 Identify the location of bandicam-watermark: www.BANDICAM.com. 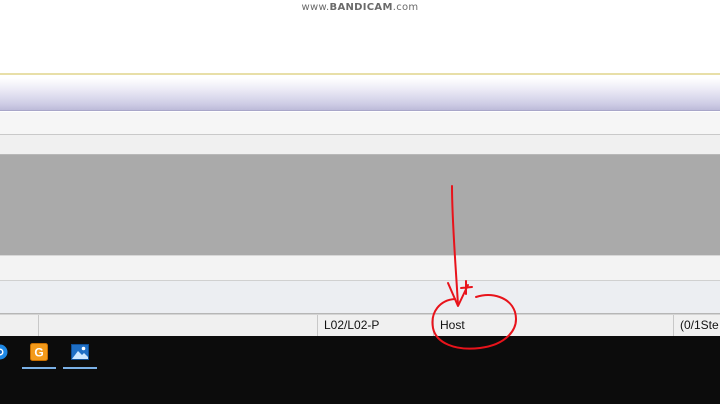
(360, 7).